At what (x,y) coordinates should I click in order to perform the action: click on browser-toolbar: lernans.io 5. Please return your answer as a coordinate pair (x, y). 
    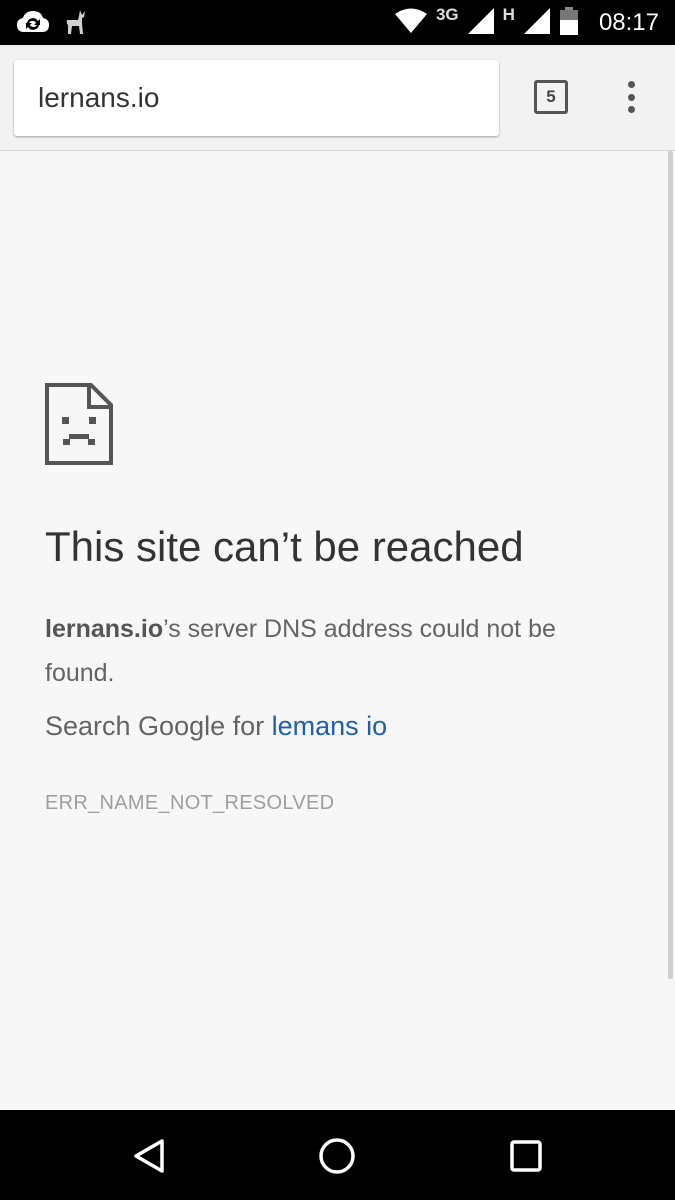
    Looking at the image, I should click on (337, 98).